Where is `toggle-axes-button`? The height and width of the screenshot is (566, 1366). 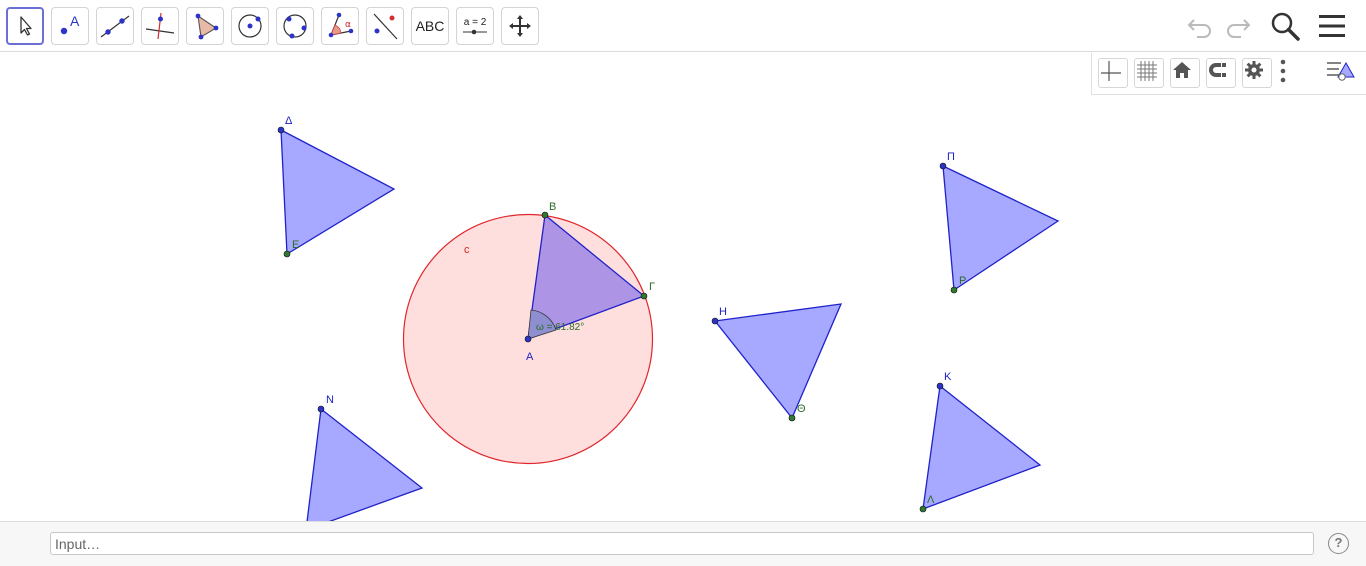 toggle-axes-button is located at coordinates (1113, 73).